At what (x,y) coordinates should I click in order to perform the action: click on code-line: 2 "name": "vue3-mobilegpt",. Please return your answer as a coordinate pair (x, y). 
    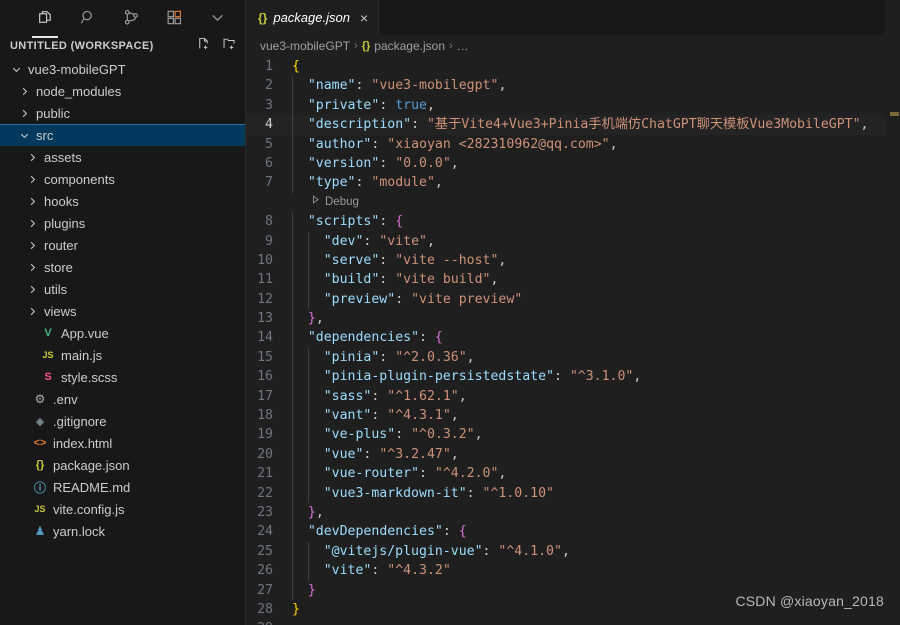
    Looking at the image, I should click on (573, 86).